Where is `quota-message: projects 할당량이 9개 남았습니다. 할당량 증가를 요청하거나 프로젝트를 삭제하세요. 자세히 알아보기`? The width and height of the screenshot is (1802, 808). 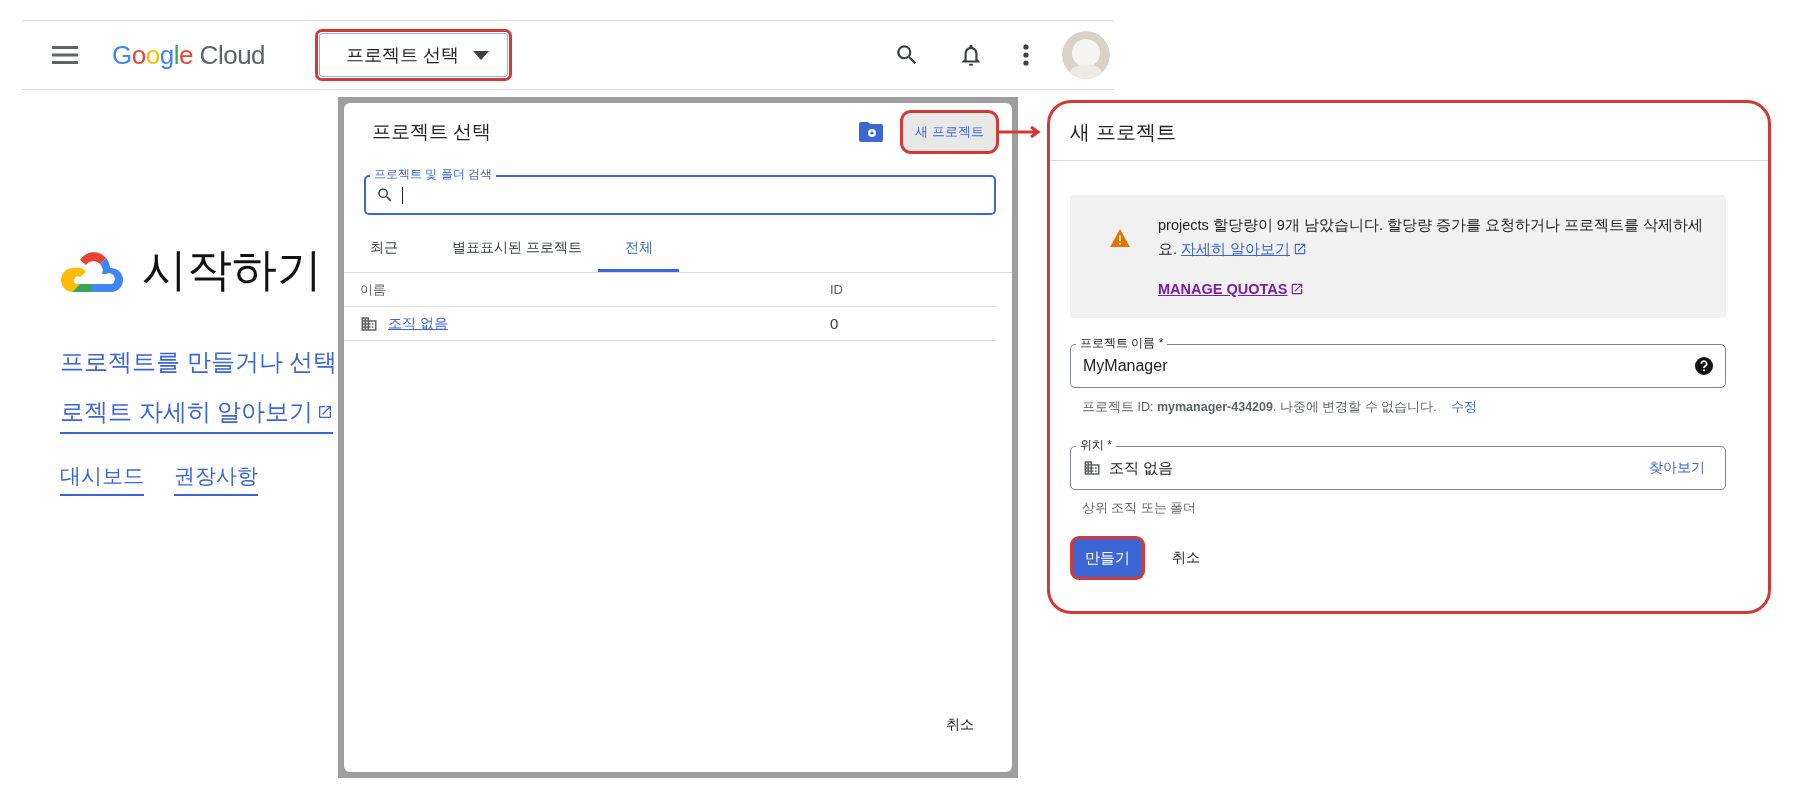
quota-message: projects 할당량이 9개 남았습니다. 할당량 증가를 요청하거나 프로젝트를 삭제하세요. 자세히 알아보기 is located at coordinates (1432, 237).